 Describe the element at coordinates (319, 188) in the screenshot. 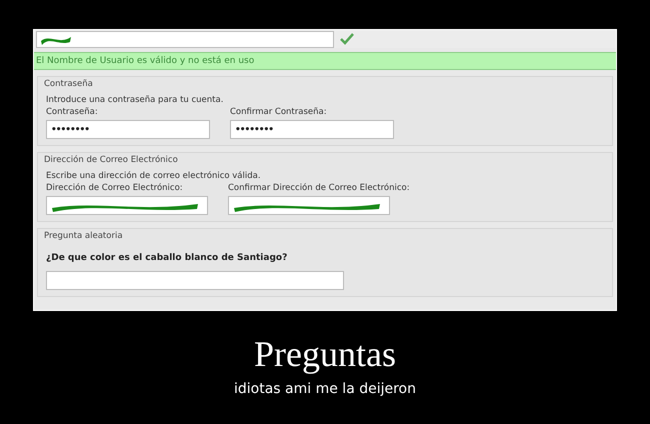

I see `field-label: Confirmar Dirección de Correo Electrónico:` at that location.